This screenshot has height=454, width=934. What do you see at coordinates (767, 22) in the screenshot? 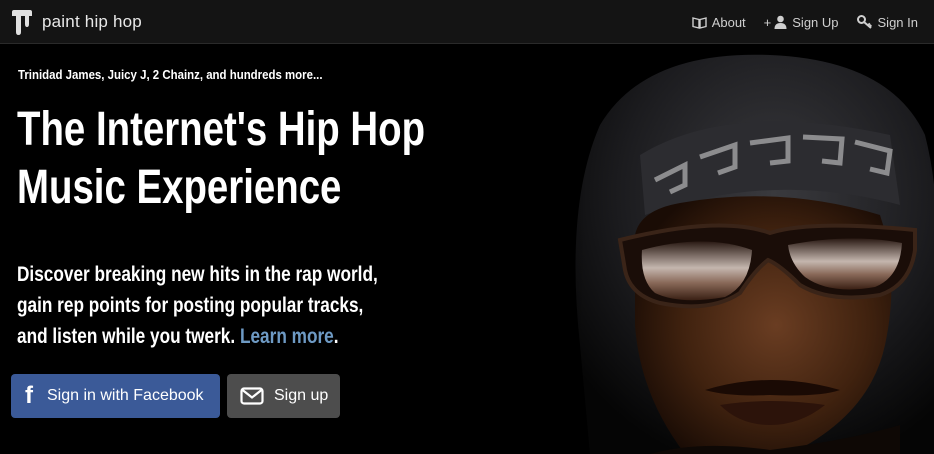
I see `plus-icon: +` at bounding box center [767, 22].